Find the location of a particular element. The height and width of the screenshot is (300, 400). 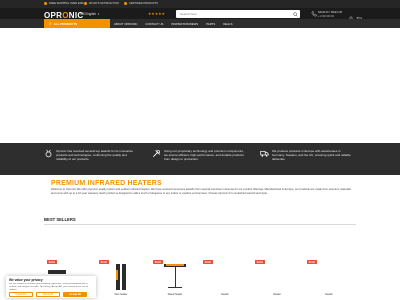

product-name: Stand heater is located at coordinates (175, 294).